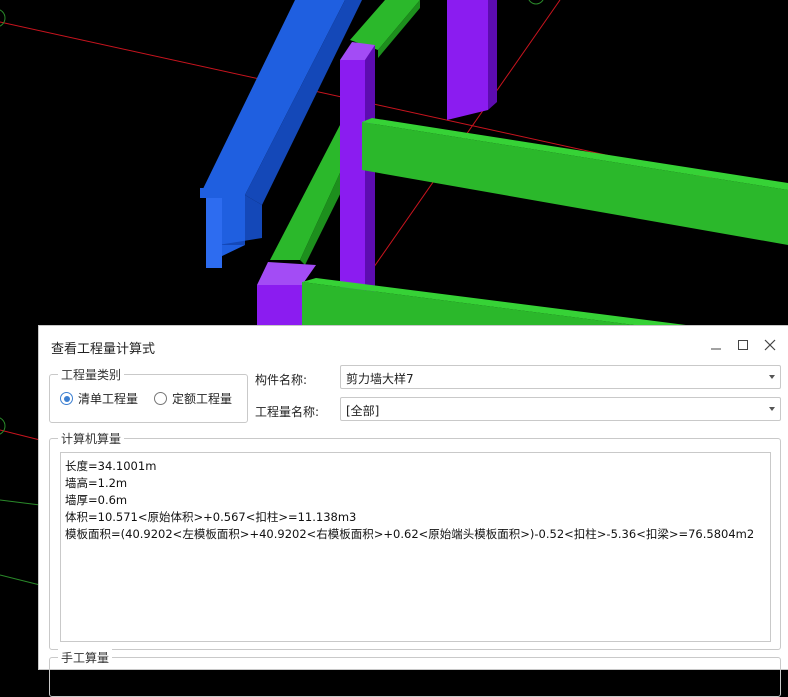 The width and height of the screenshot is (788, 697). I want to click on minimize-icon, so click(716, 345).